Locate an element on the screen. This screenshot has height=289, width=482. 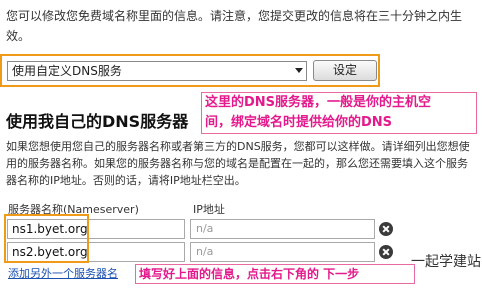
section-title: 使用我自己的DNS服务器 is located at coordinates (97, 121).